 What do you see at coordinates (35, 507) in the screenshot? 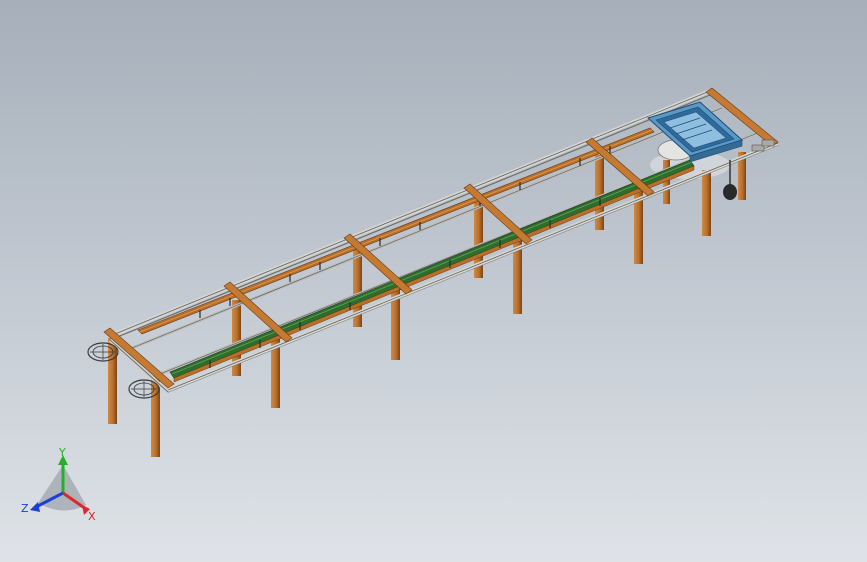
I see `z-axis-arrow` at bounding box center [35, 507].